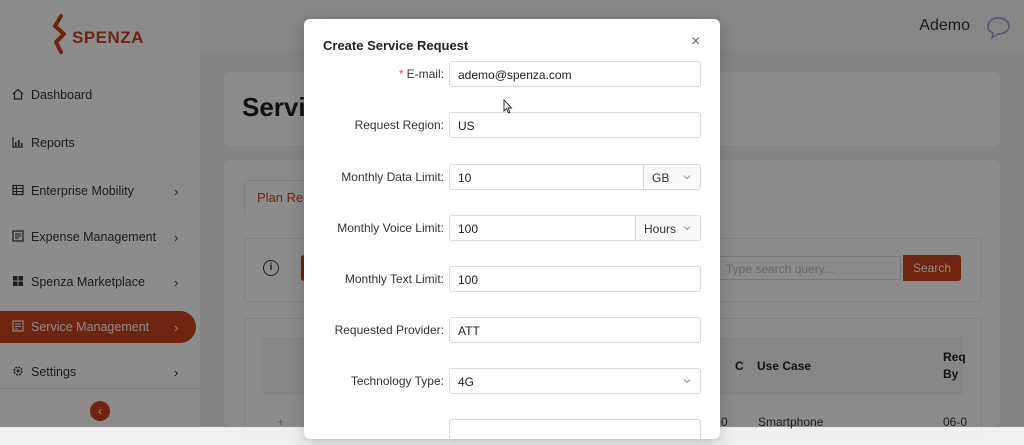  What do you see at coordinates (695, 42) in the screenshot?
I see `close-icon: ×` at bounding box center [695, 42].